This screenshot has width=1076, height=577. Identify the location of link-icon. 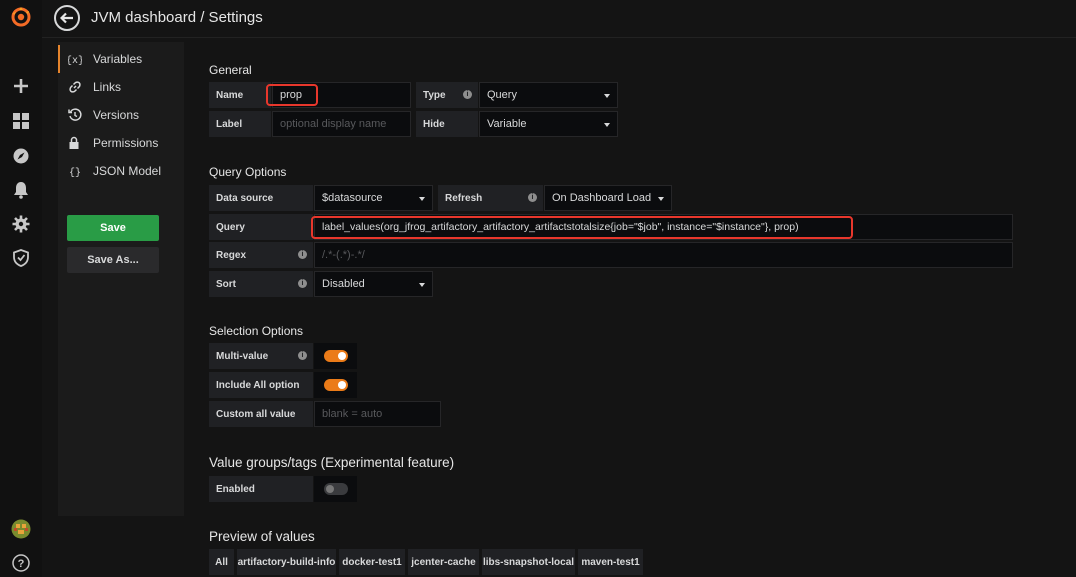
(77, 87).